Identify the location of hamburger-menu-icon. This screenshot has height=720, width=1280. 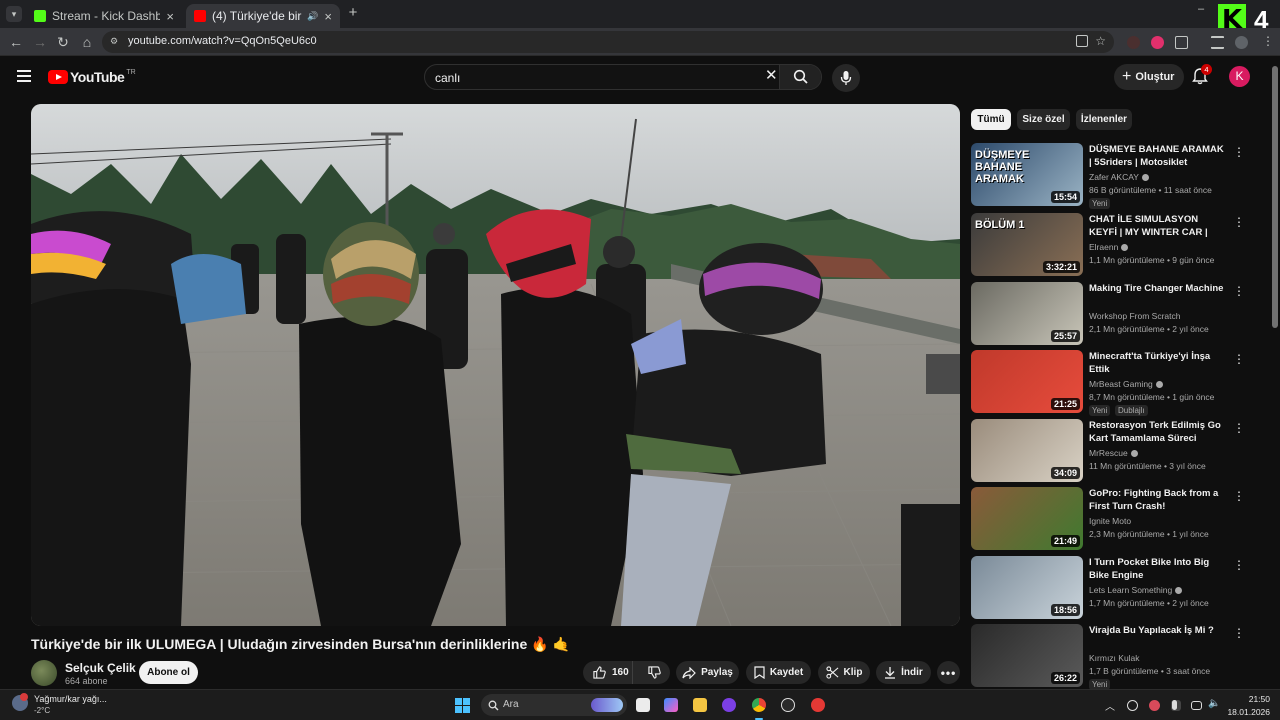
(24, 76).